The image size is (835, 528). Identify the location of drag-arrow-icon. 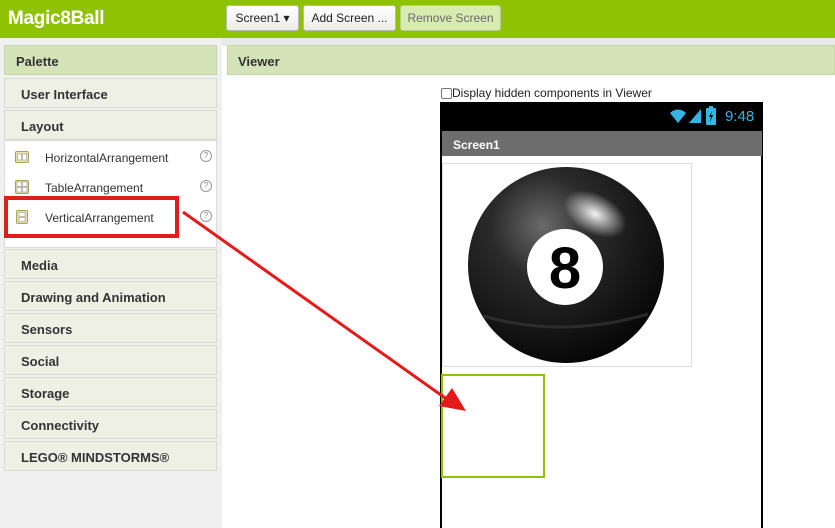
(324, 310).